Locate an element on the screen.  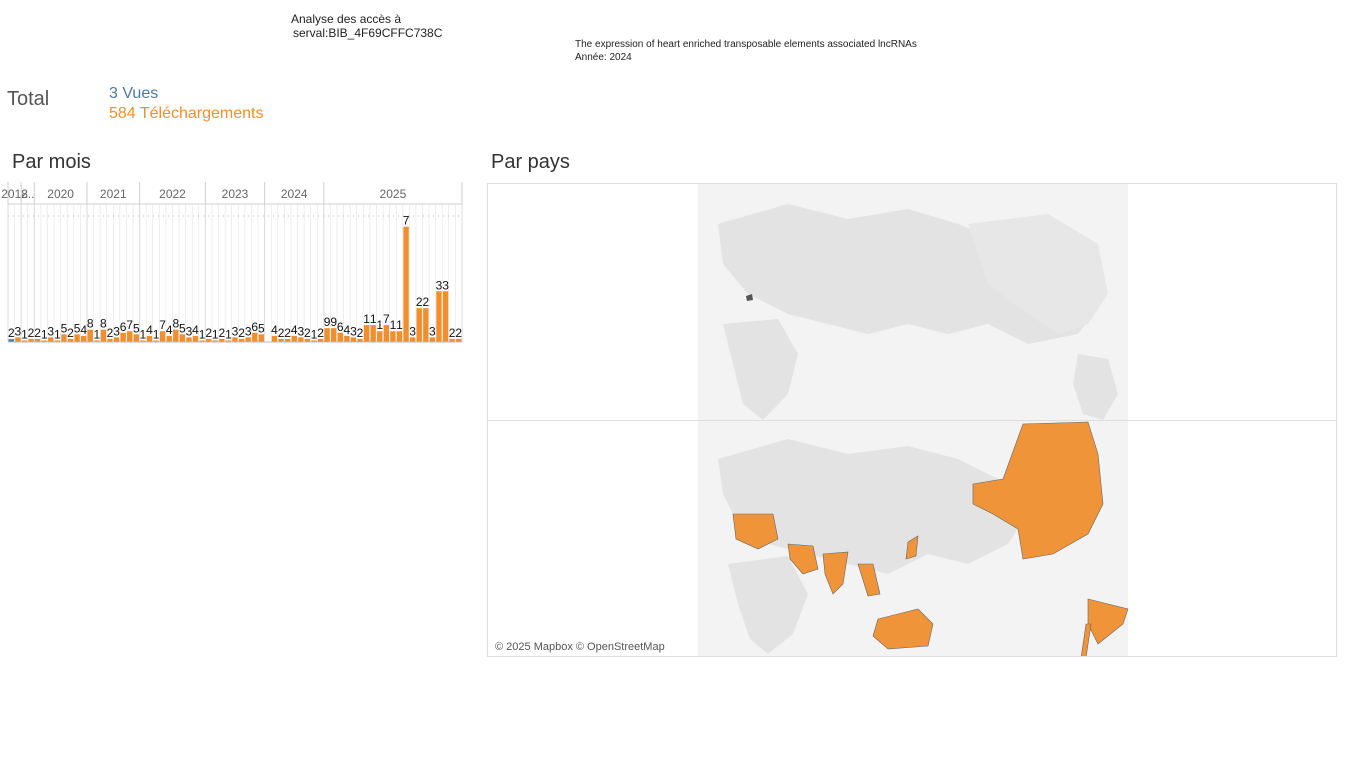
views-map-panel is located at coordinates (913, 302).